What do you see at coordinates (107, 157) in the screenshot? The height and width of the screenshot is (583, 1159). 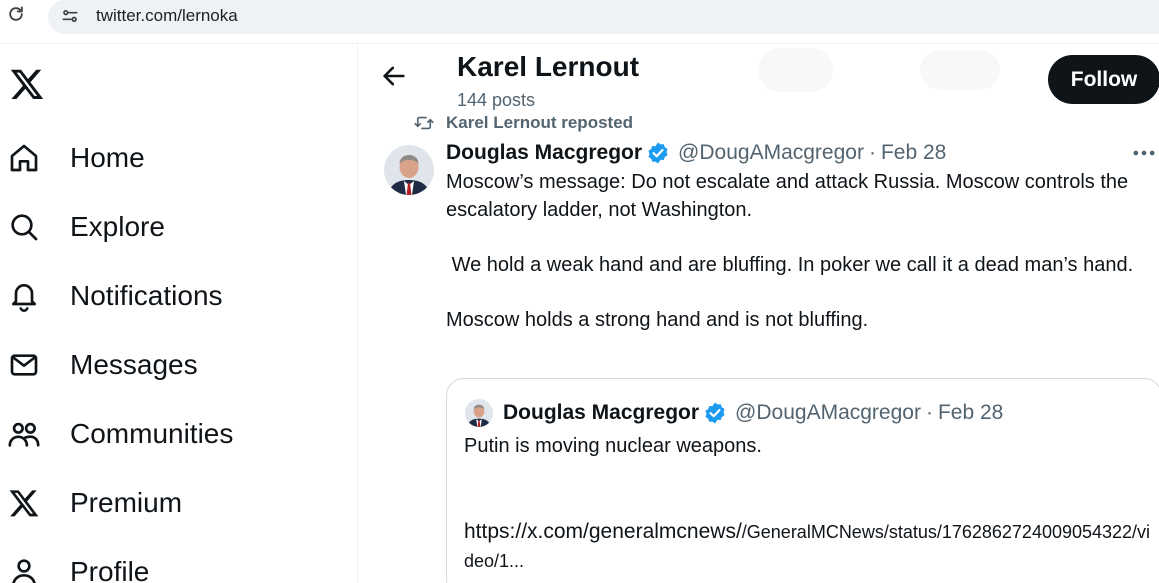 I see `sidebar-item-label: Home` at bounding box center [107, 157].